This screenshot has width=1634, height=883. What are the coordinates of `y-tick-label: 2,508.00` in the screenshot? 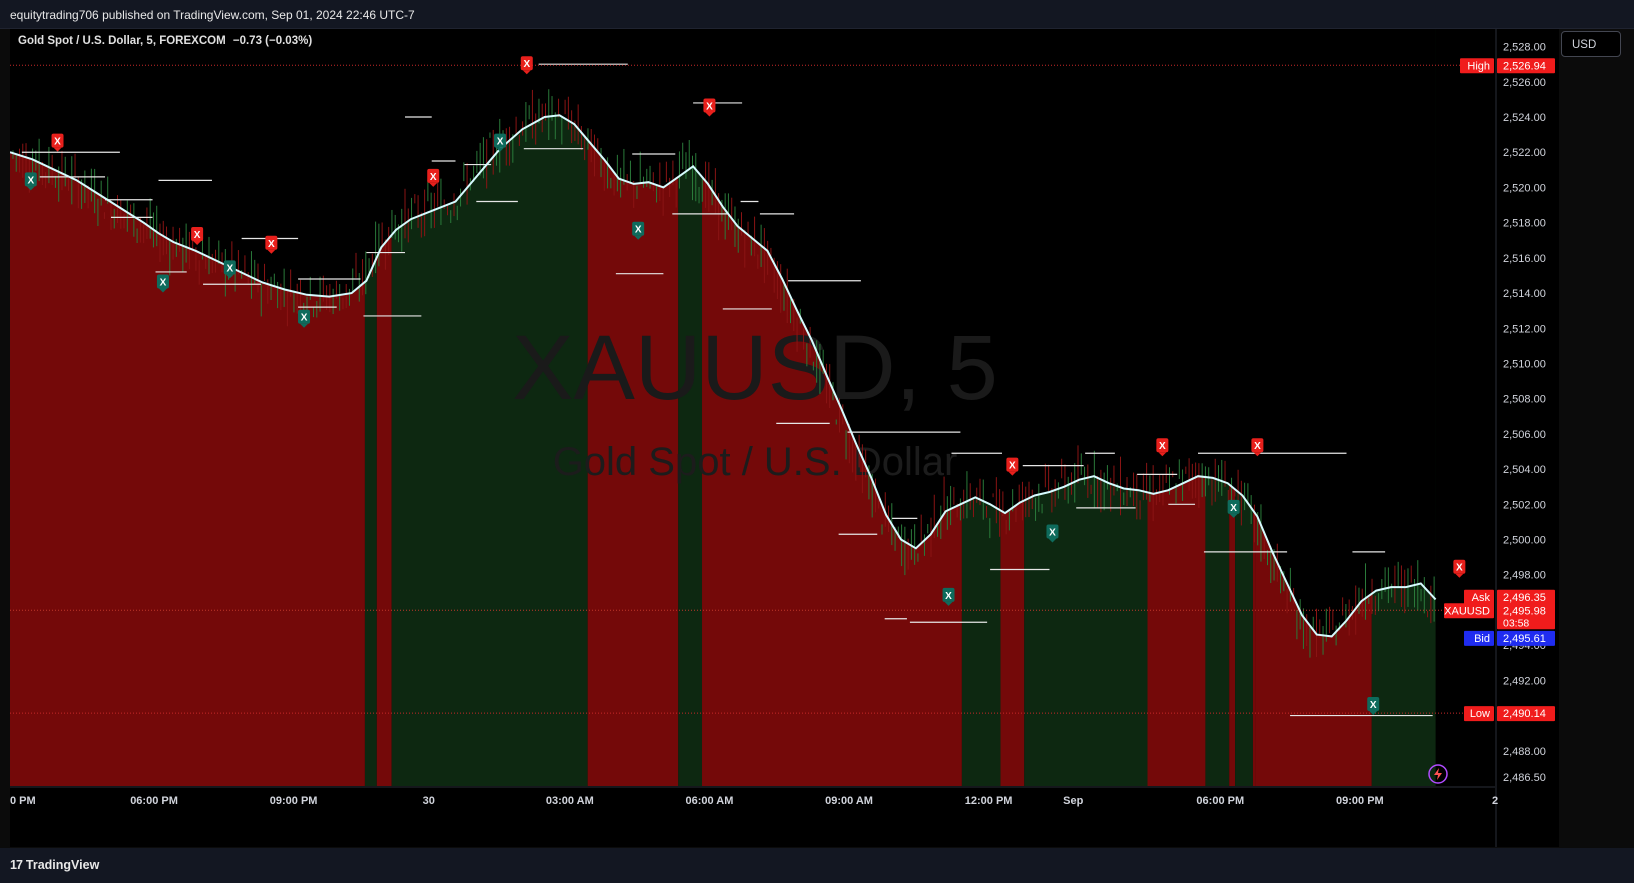 It's located at (1524, 400).